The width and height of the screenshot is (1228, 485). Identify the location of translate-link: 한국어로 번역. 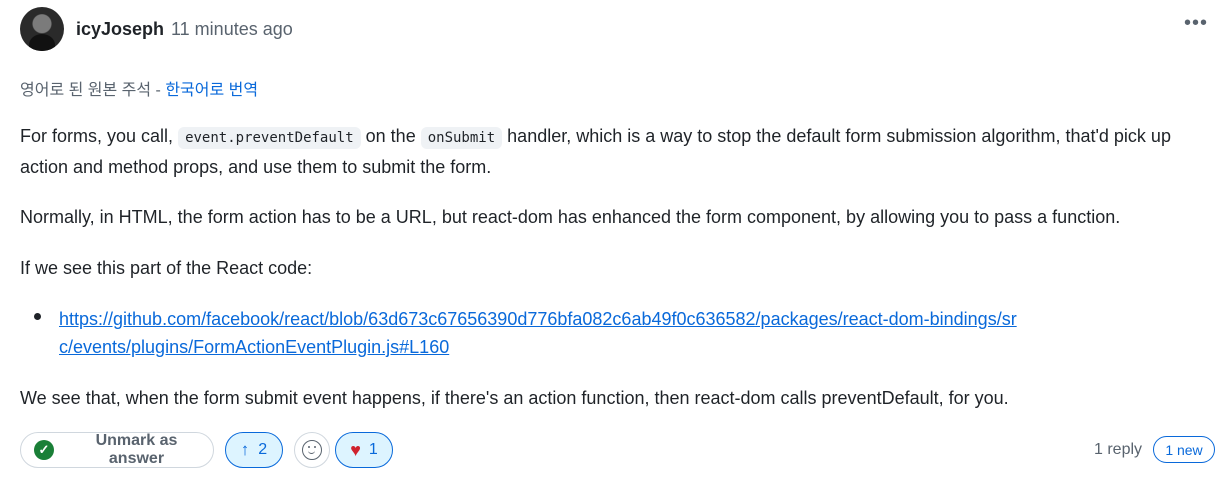
(211, 90).